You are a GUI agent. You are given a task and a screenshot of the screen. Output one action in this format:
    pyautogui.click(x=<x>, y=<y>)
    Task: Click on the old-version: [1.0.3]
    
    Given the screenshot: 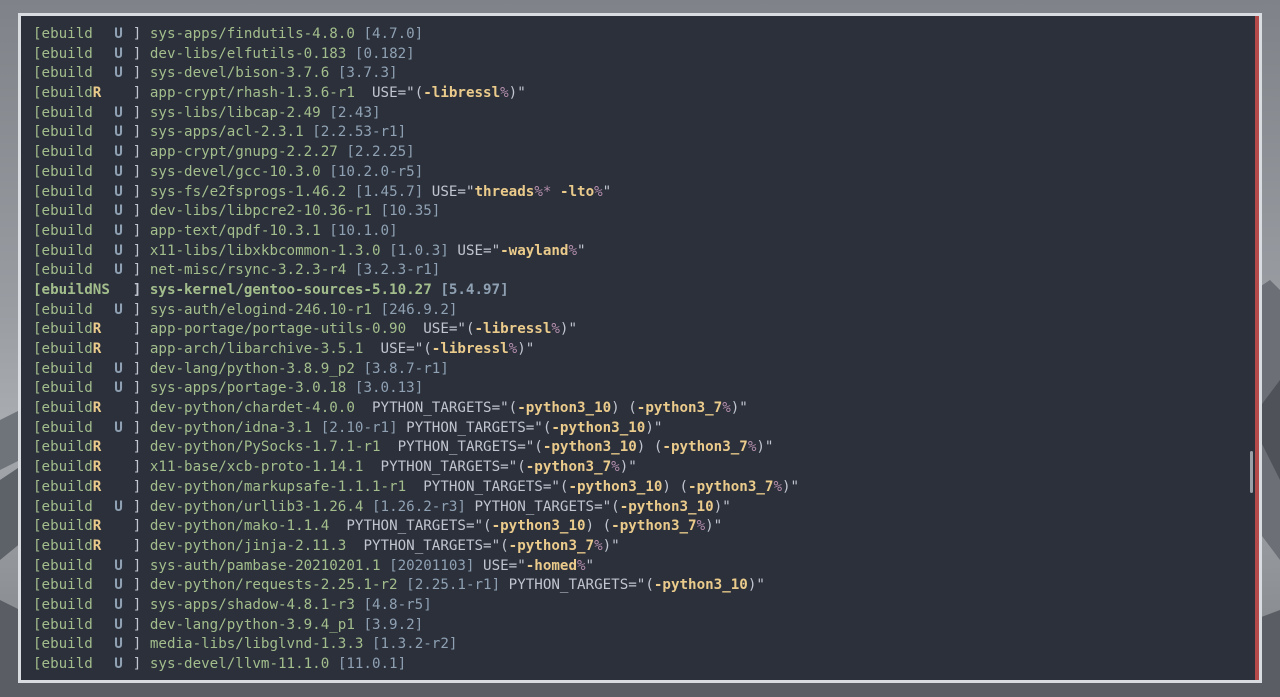 What is the action you would take?
    pyautogui.click(x=419, y=250)
    